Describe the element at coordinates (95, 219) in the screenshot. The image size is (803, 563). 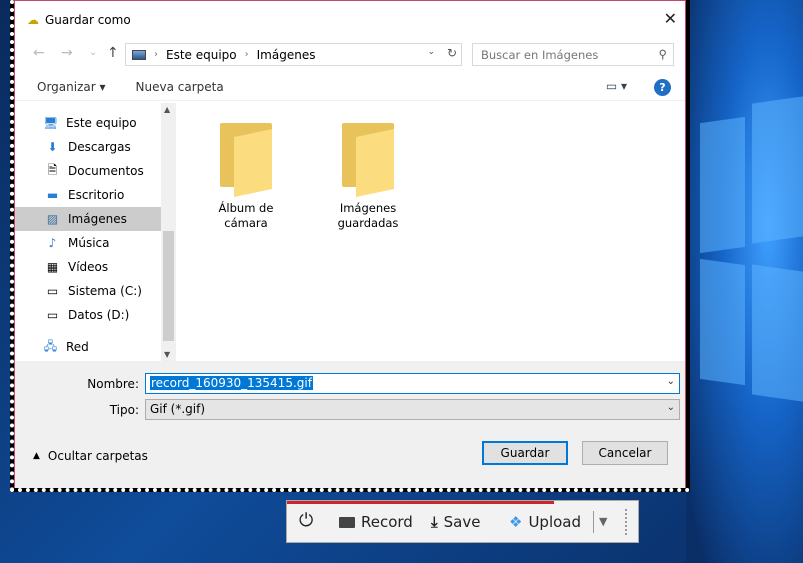
I see `sidebar-item-imagenes: ▨ Imágenes` at that location.